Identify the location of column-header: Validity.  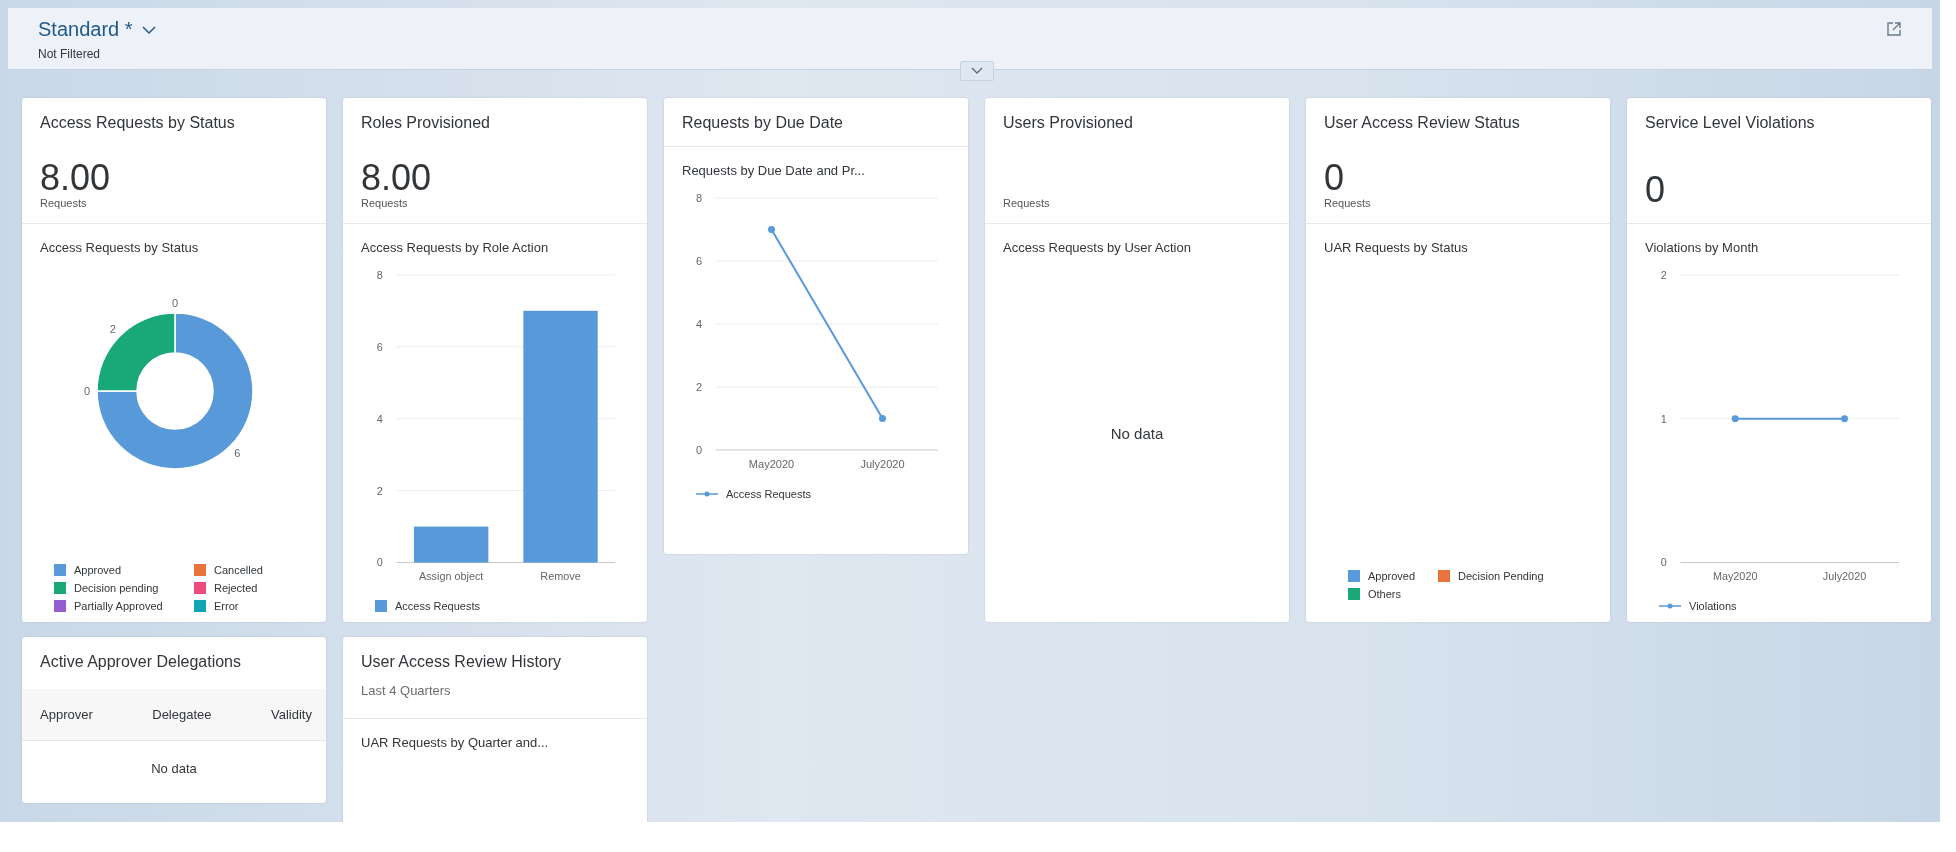
(291, 714).